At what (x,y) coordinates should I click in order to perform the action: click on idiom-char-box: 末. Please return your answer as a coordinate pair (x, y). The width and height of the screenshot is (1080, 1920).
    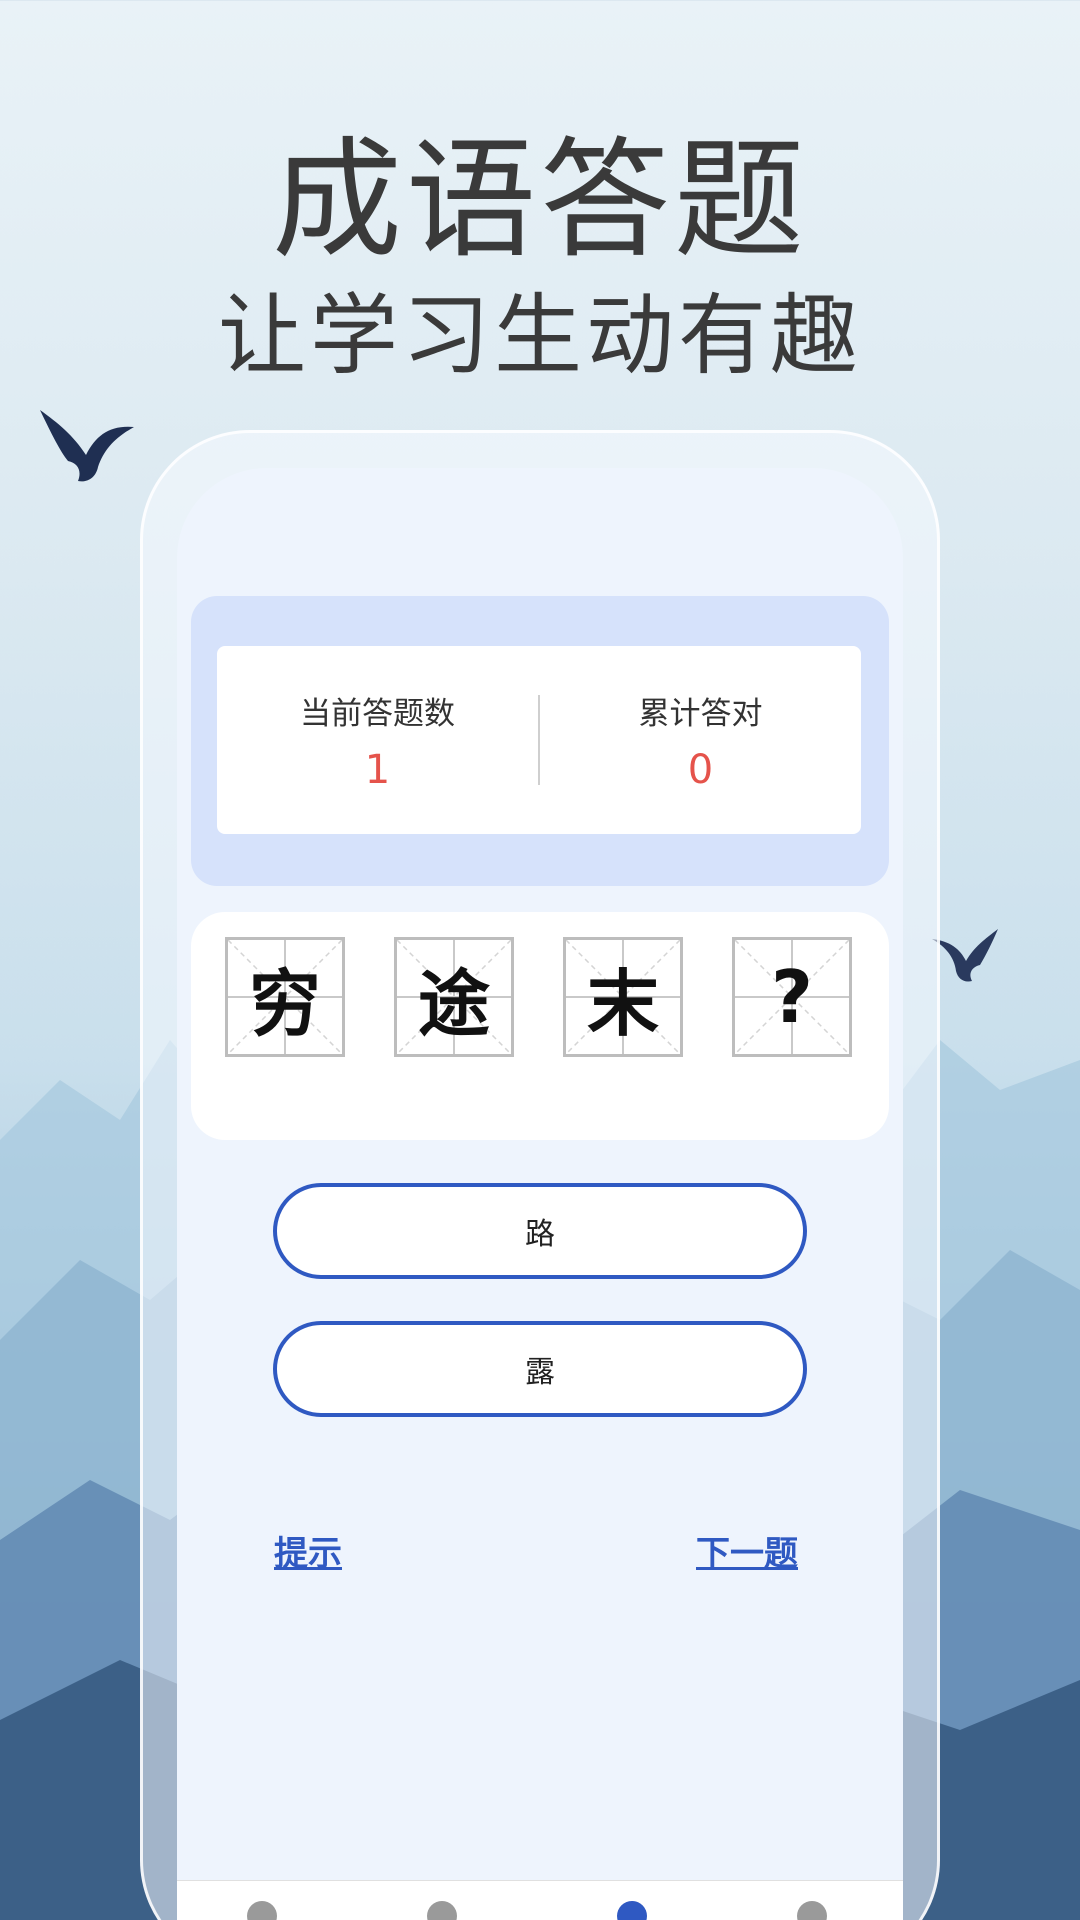
    Looking at the image, I should click on (623, 997).